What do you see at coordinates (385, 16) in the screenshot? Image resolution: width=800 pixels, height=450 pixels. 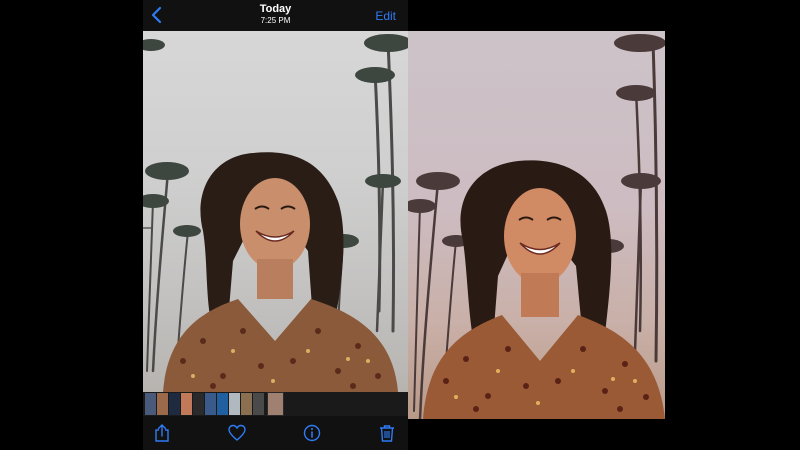 I see `edit-button: Edit` at bounding box center [385, 16].